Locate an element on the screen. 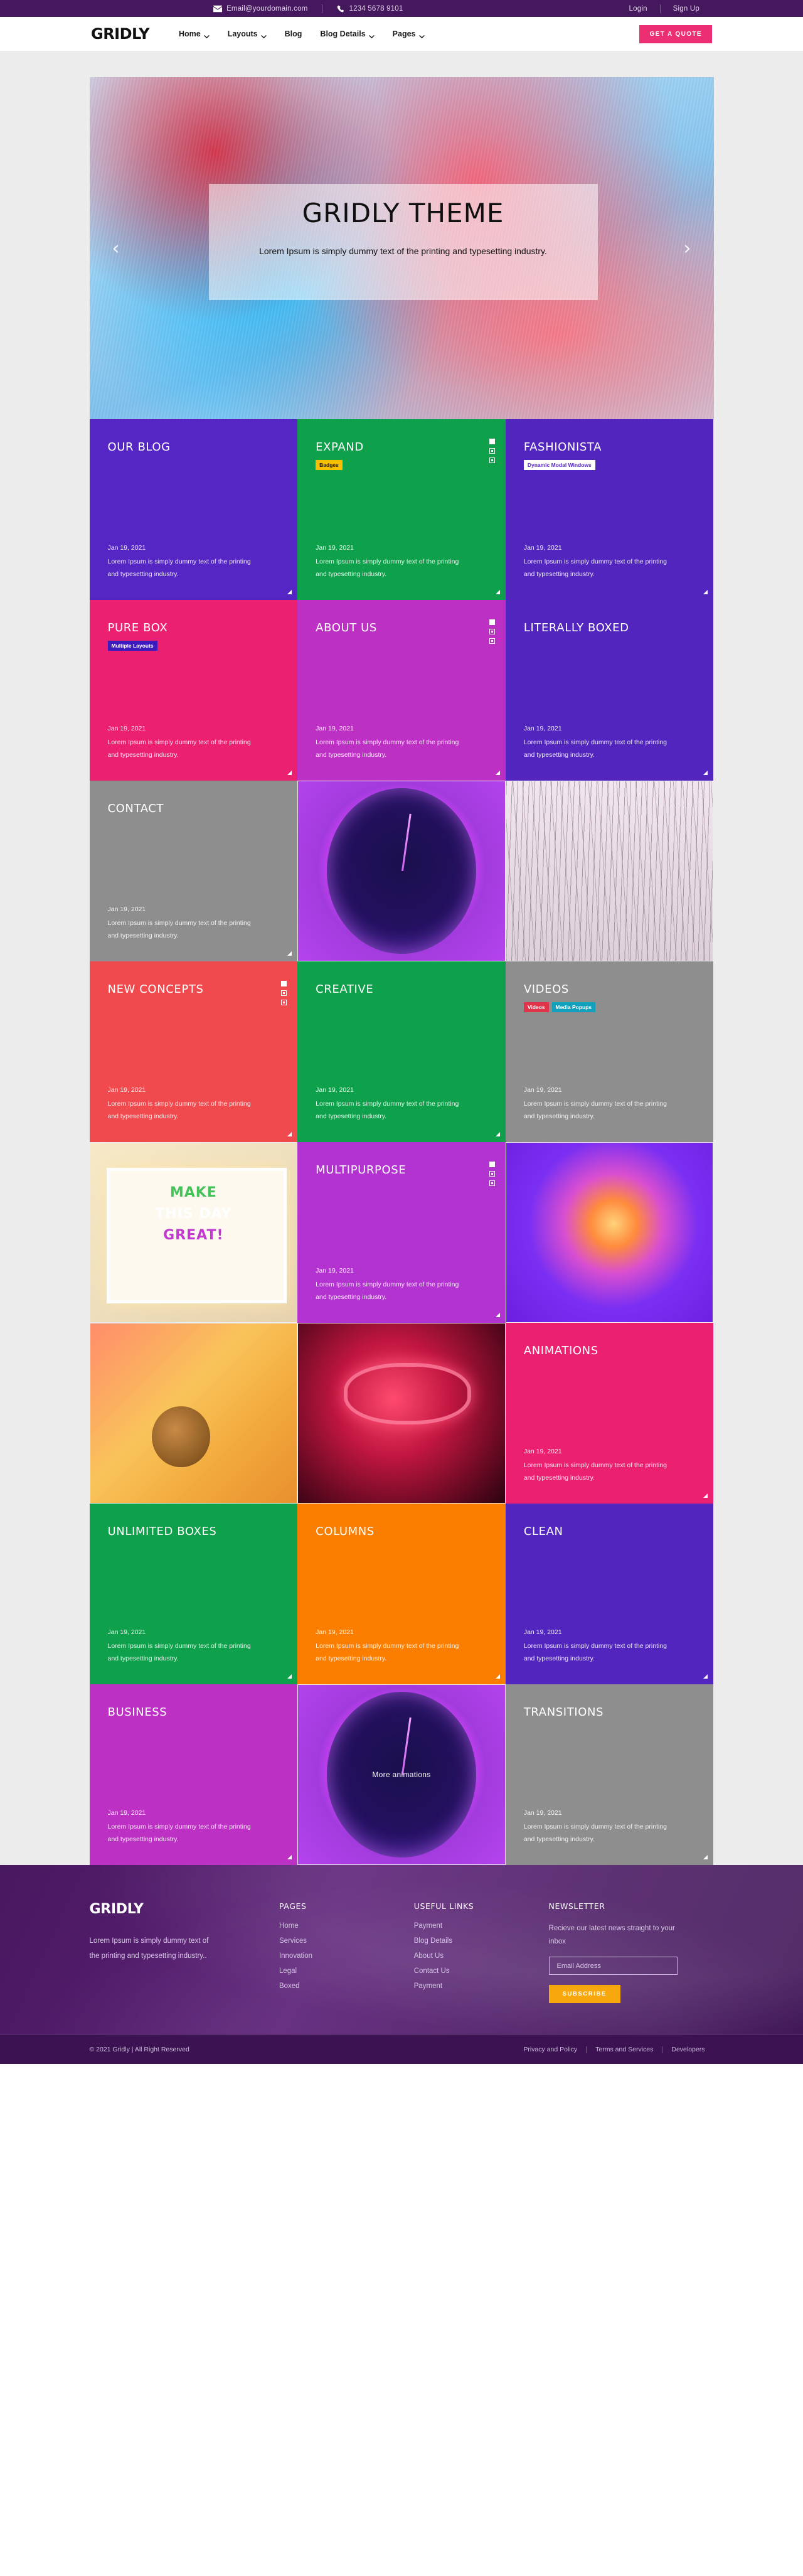 The width and height of the screenshot is (803, 2576). topbar-account: Login Sign Up is located at coordinates (664, 8).